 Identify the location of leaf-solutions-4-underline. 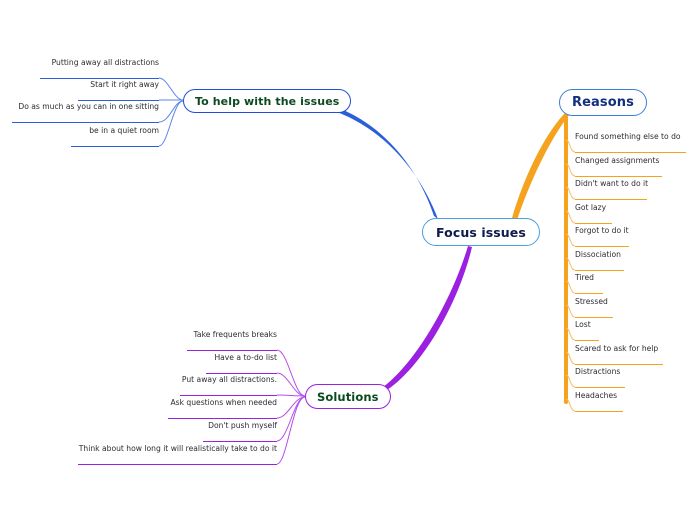
(240, 441).